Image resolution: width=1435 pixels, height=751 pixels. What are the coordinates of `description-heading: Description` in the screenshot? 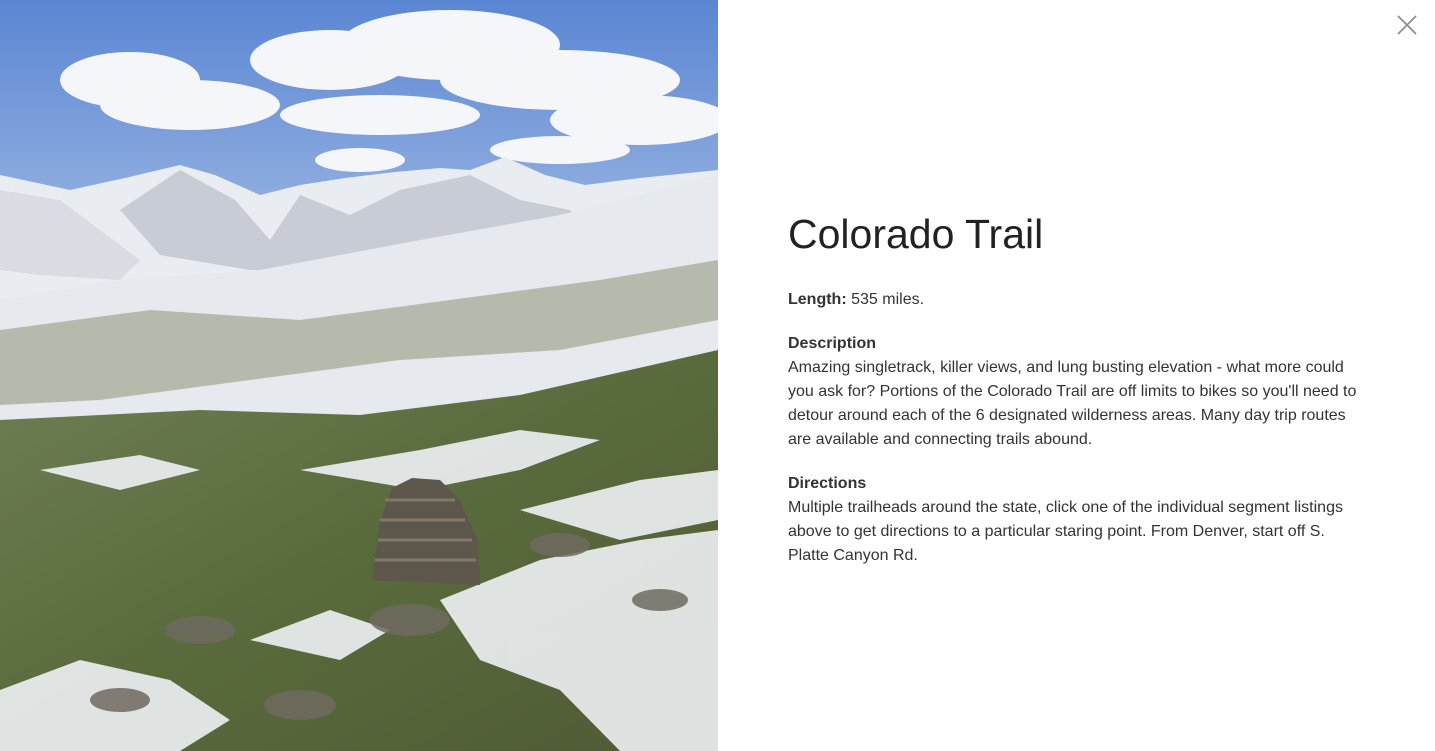 It's located at (832, 343).